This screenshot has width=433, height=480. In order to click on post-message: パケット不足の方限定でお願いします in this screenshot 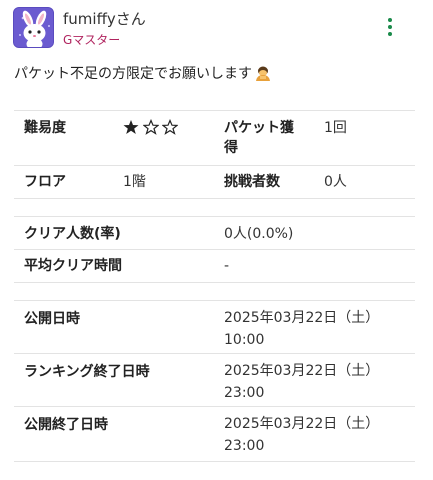, I will do `click(143, 73)`.